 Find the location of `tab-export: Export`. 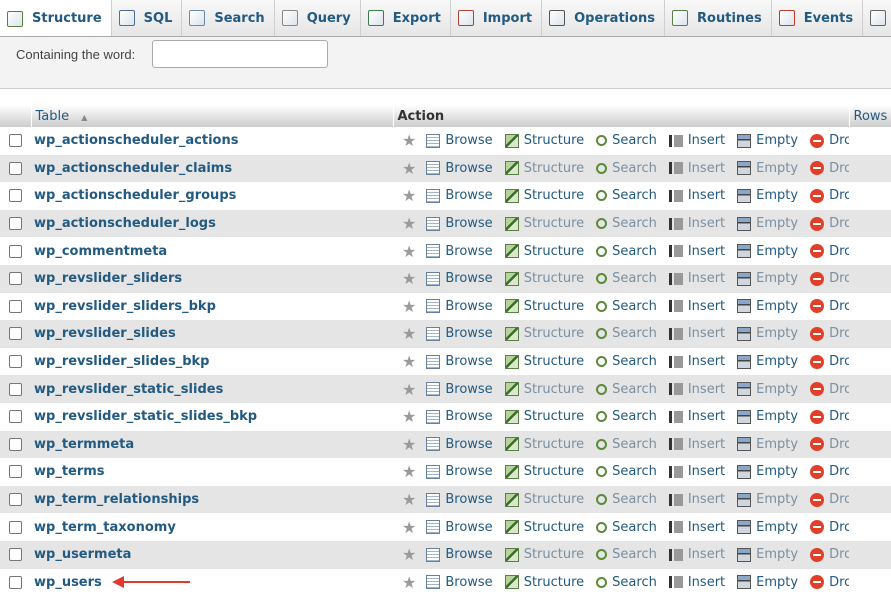

tab-export: Export is located at coordinates (406, 18).